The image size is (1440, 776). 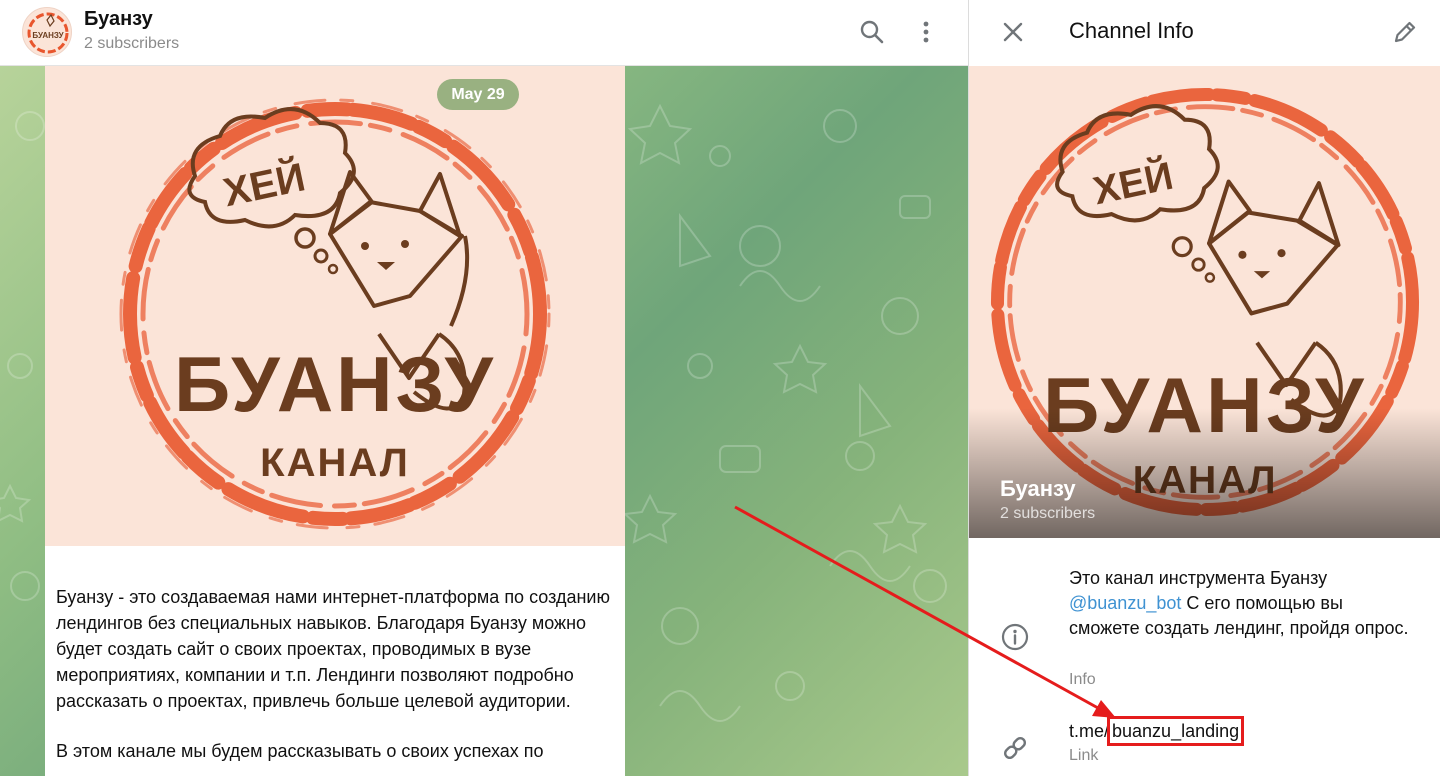 I want to click on search-button, so click(x=872, y=32).